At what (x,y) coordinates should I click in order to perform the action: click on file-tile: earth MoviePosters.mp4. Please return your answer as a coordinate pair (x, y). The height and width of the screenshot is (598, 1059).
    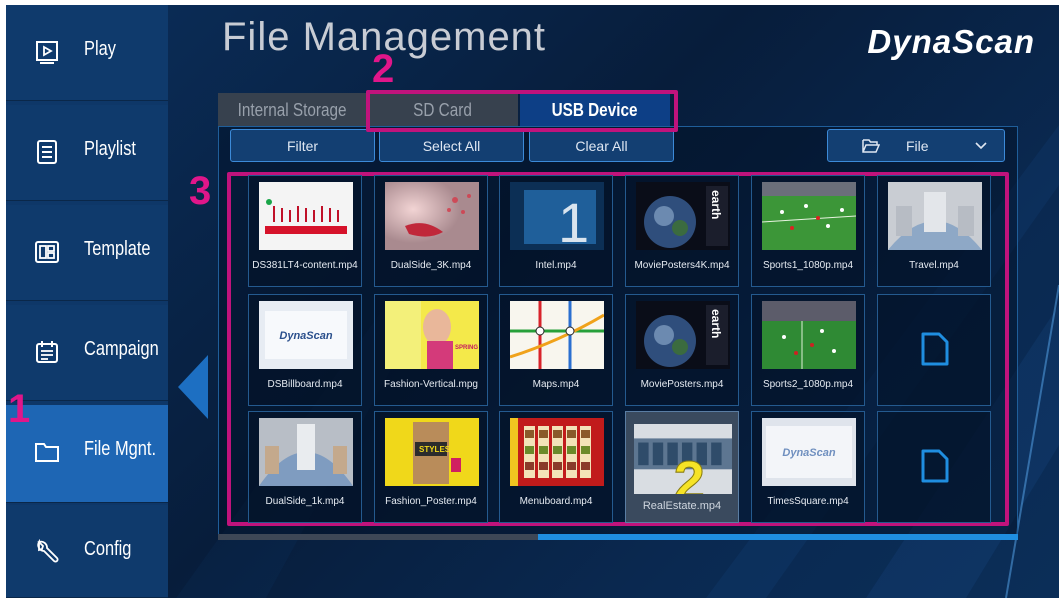
    Looking at the image, I should click on (682, 350).